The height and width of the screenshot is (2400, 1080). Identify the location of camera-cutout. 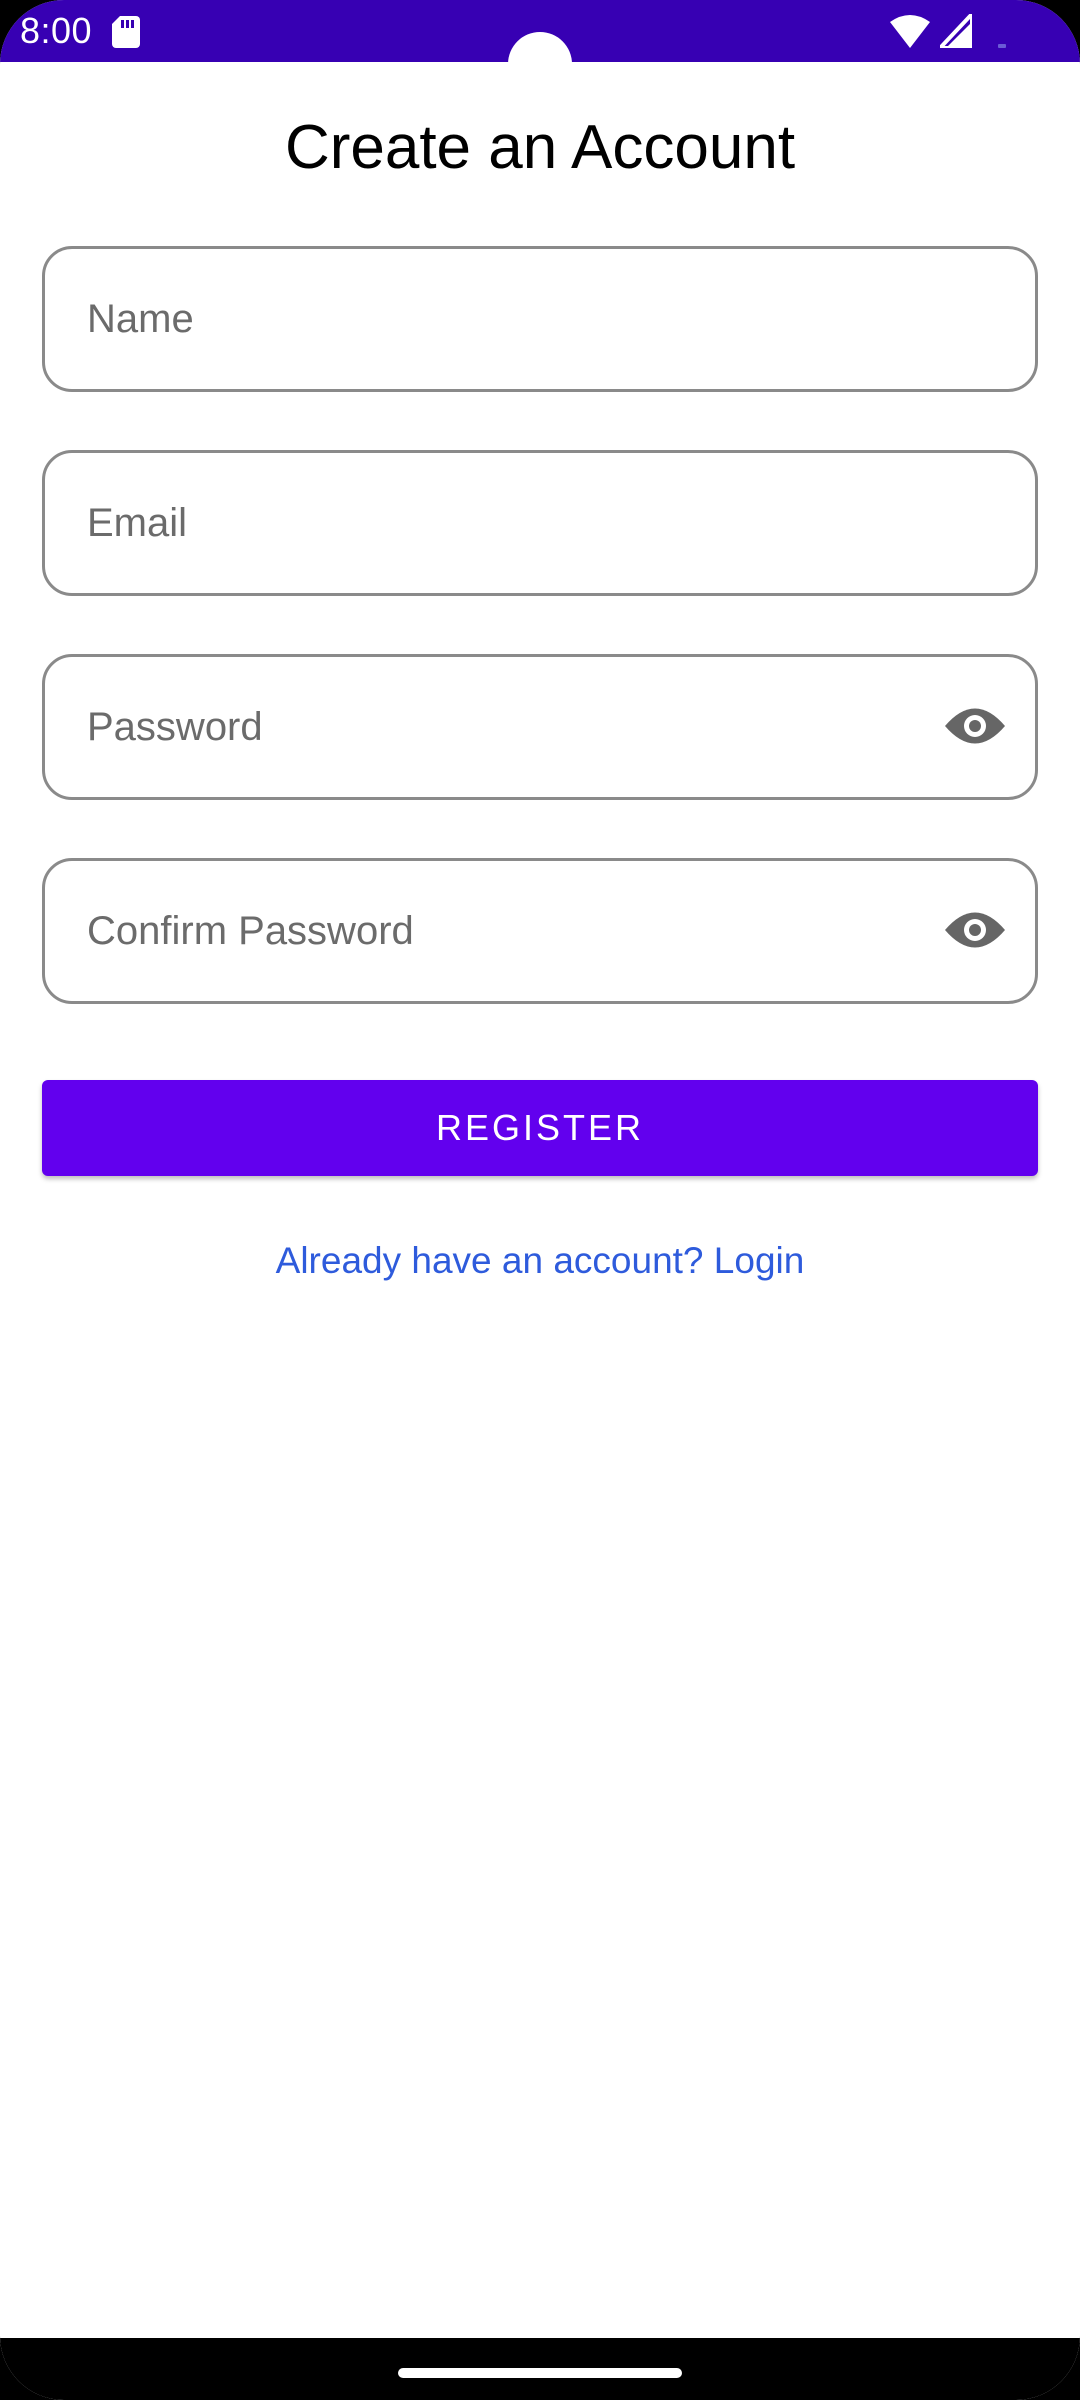
(540, 64).